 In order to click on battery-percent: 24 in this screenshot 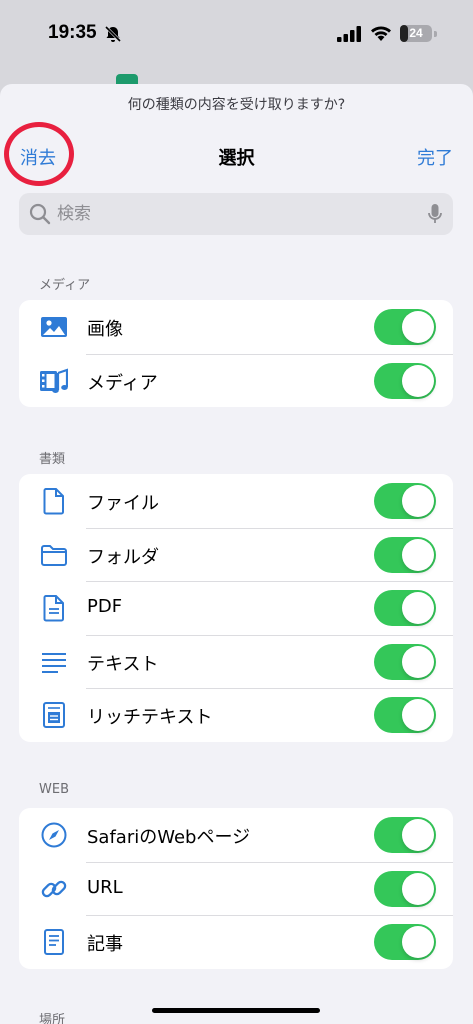, I will do `click(416, 33)`.